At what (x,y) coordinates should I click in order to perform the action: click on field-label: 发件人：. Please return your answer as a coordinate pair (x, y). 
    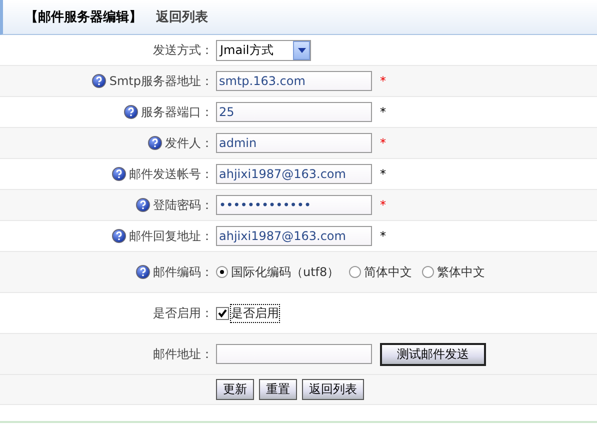
    Looking at the image, I should click on (189, 143).